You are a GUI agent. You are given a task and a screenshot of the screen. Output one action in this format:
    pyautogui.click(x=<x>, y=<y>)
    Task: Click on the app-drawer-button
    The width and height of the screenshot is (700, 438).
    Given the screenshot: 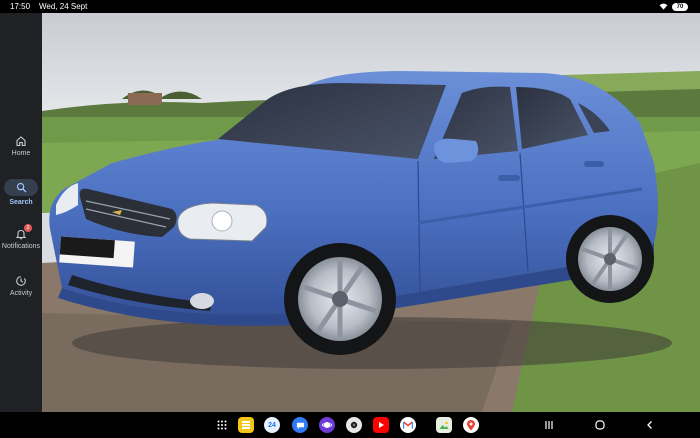 What is the action you would take?
    pyautogui.click(x=222, y=425)
    